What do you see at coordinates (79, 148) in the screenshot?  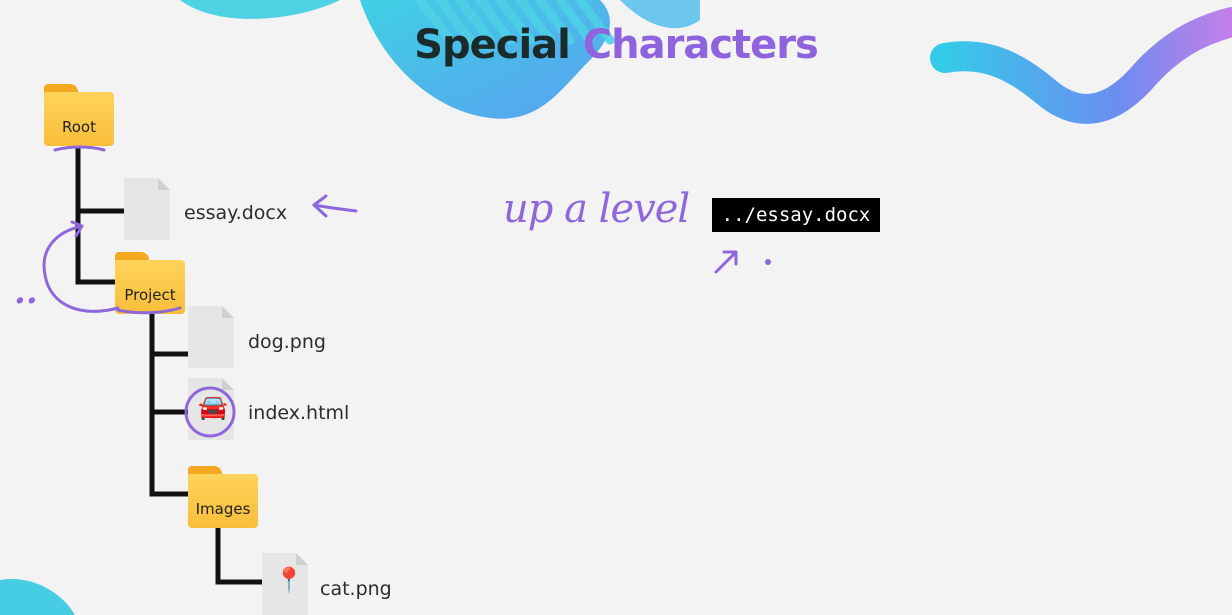 I see `underline-root` at bounding box center [79, 148].